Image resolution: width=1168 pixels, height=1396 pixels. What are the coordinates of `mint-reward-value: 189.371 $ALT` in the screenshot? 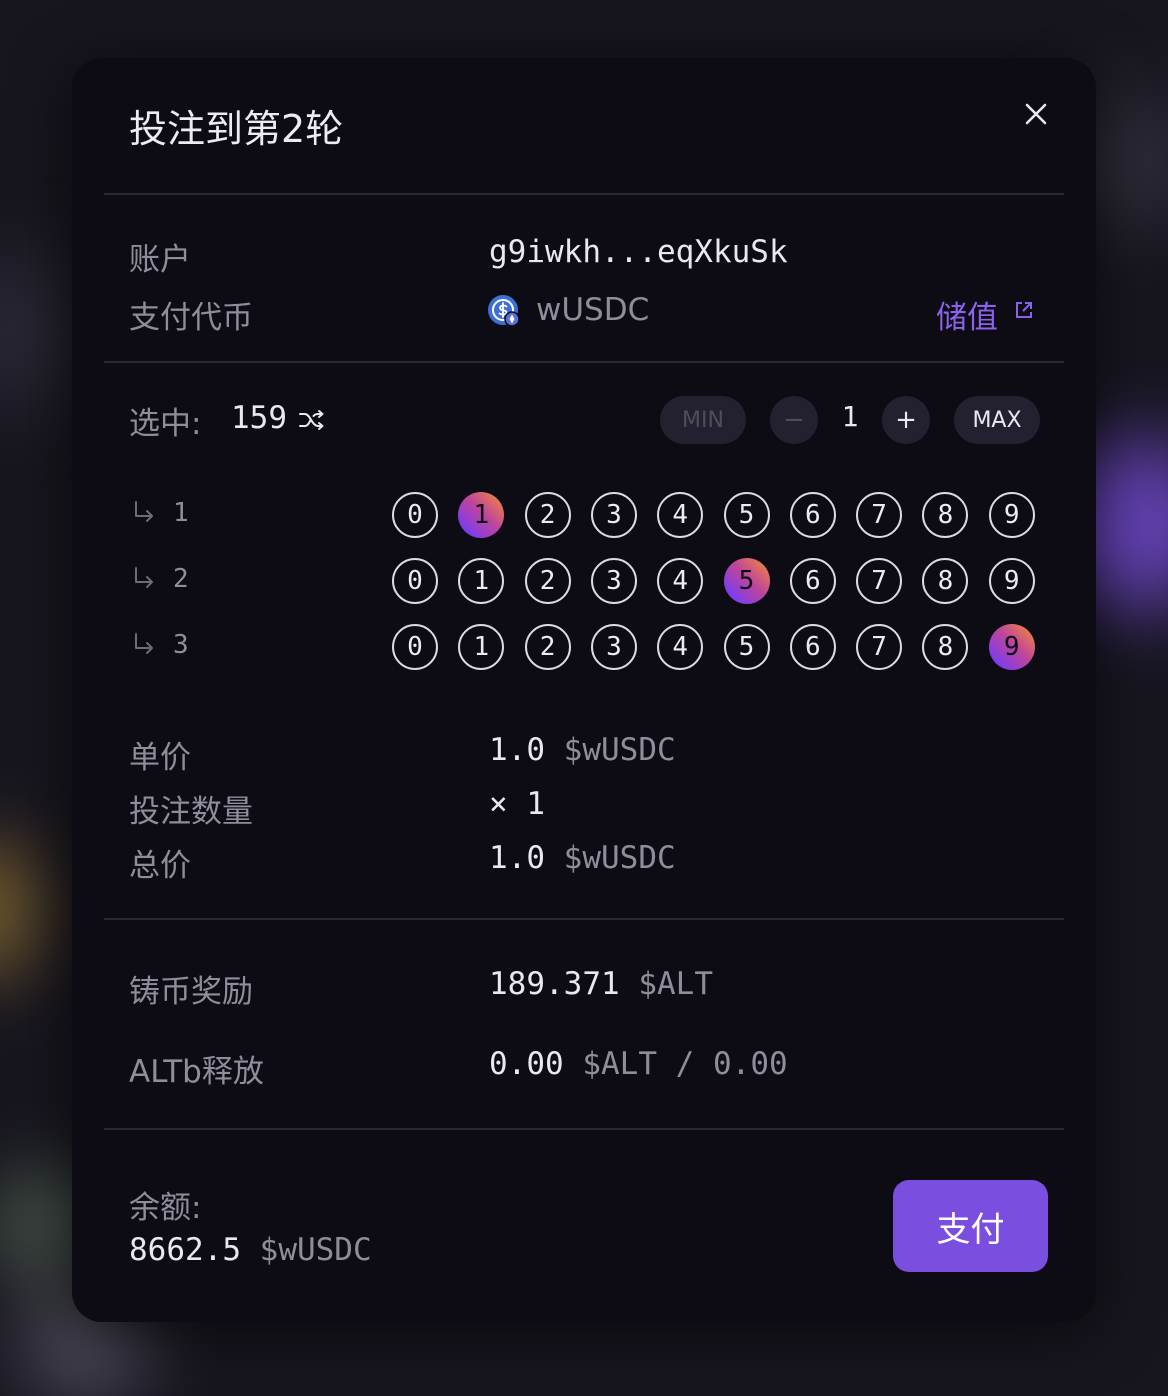 It's located at (601, 984).